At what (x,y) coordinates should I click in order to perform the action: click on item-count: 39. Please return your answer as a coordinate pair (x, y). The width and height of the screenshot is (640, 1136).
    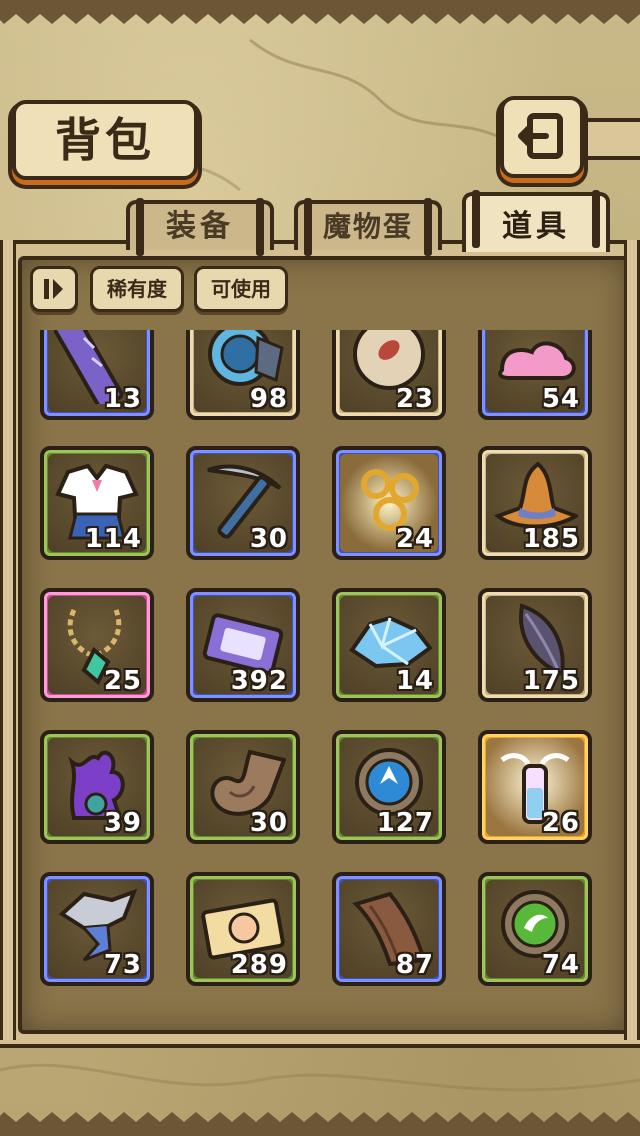
    Looking at the image, I should click on (122, 823).